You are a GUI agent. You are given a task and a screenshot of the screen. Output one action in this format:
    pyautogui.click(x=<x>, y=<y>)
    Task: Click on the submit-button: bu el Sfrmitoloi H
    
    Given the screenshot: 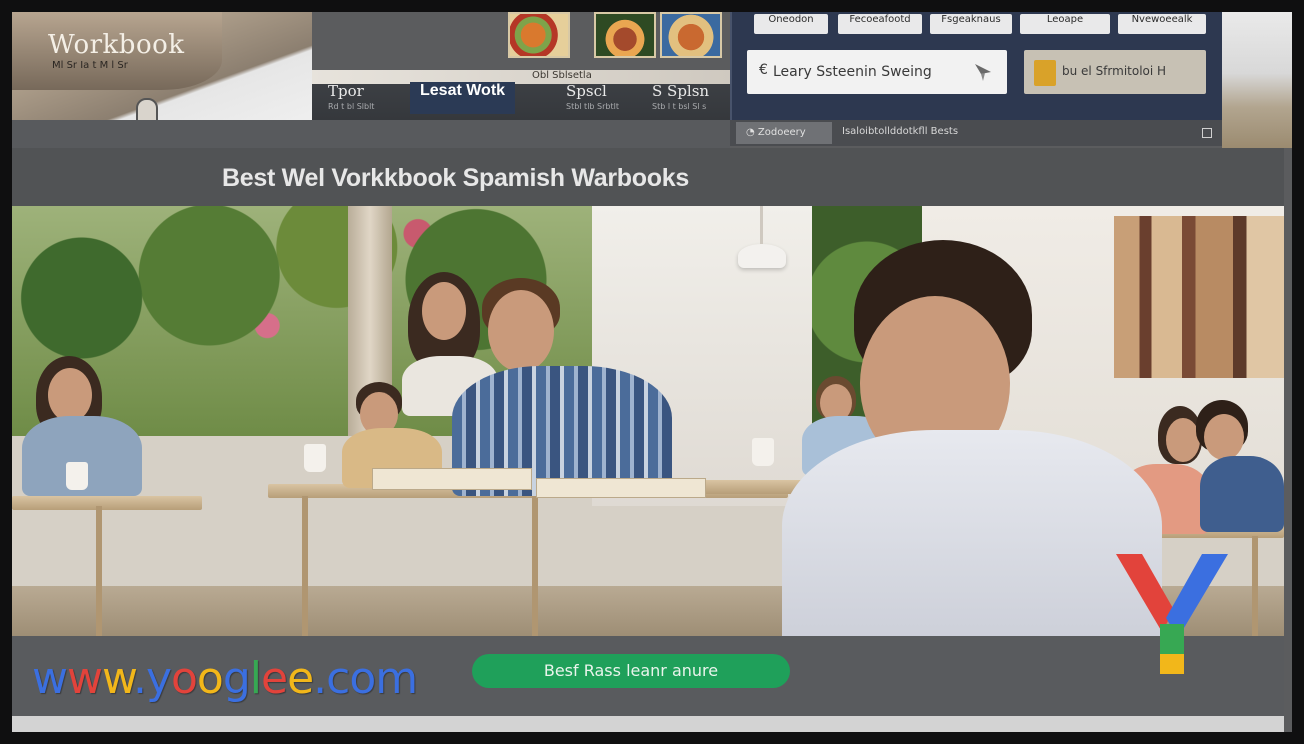 What is the action you would take?
    pyautogui.click(x=1115, y=72)
    